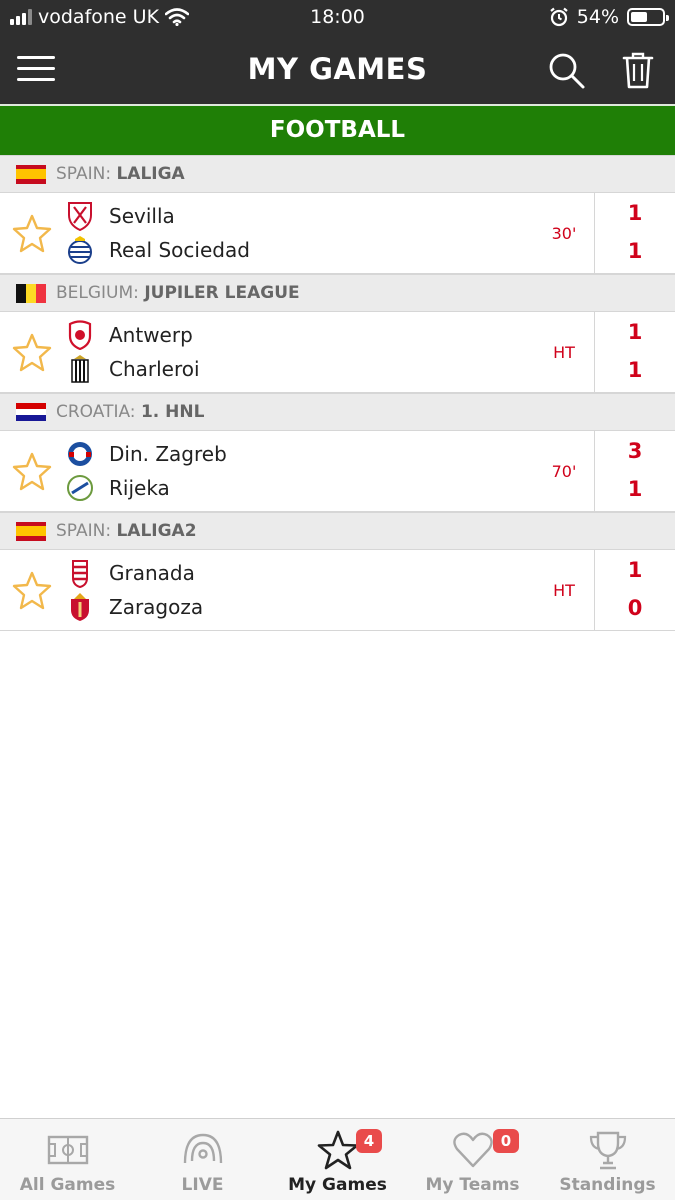 The height and width of the screenshot is (1200, 675). I want to click on league-header: BELGIUM: JUPILER LEAGUE, so click(337, 293).